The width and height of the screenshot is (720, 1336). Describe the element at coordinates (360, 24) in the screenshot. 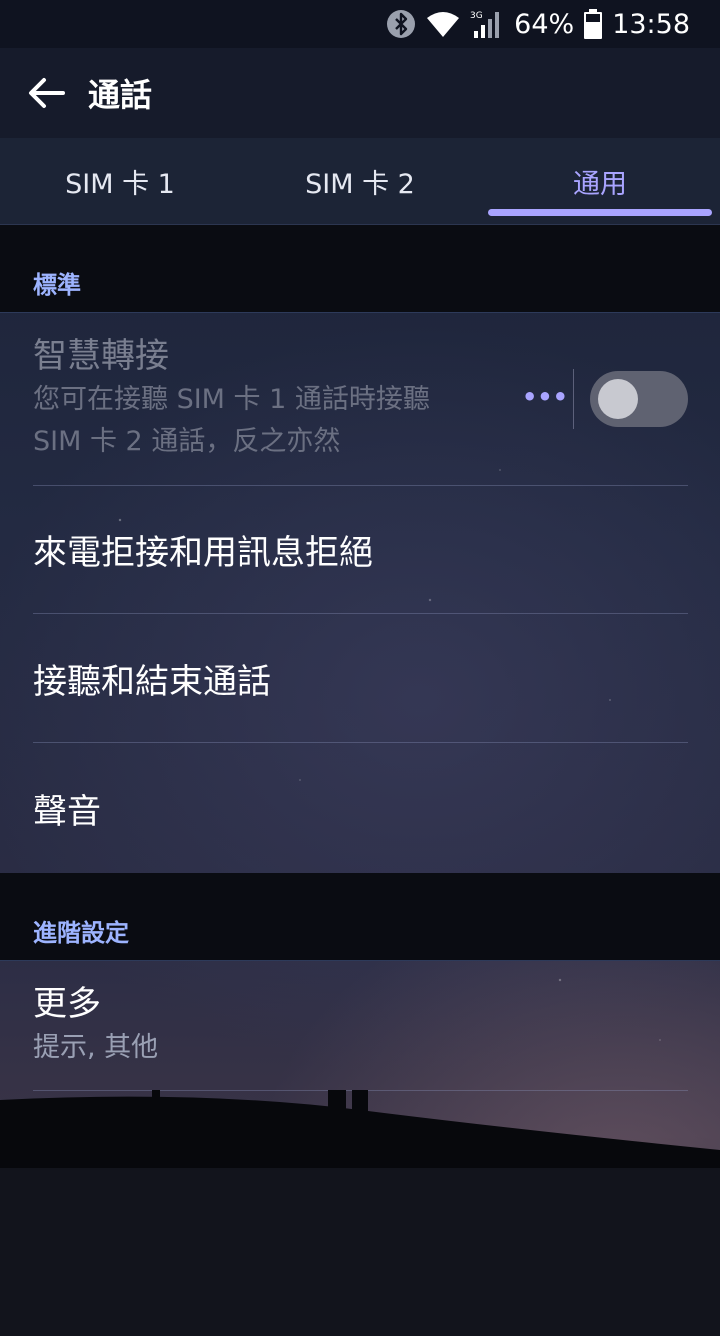

I see `status-bar: 3G 64% 13:58` at that location.